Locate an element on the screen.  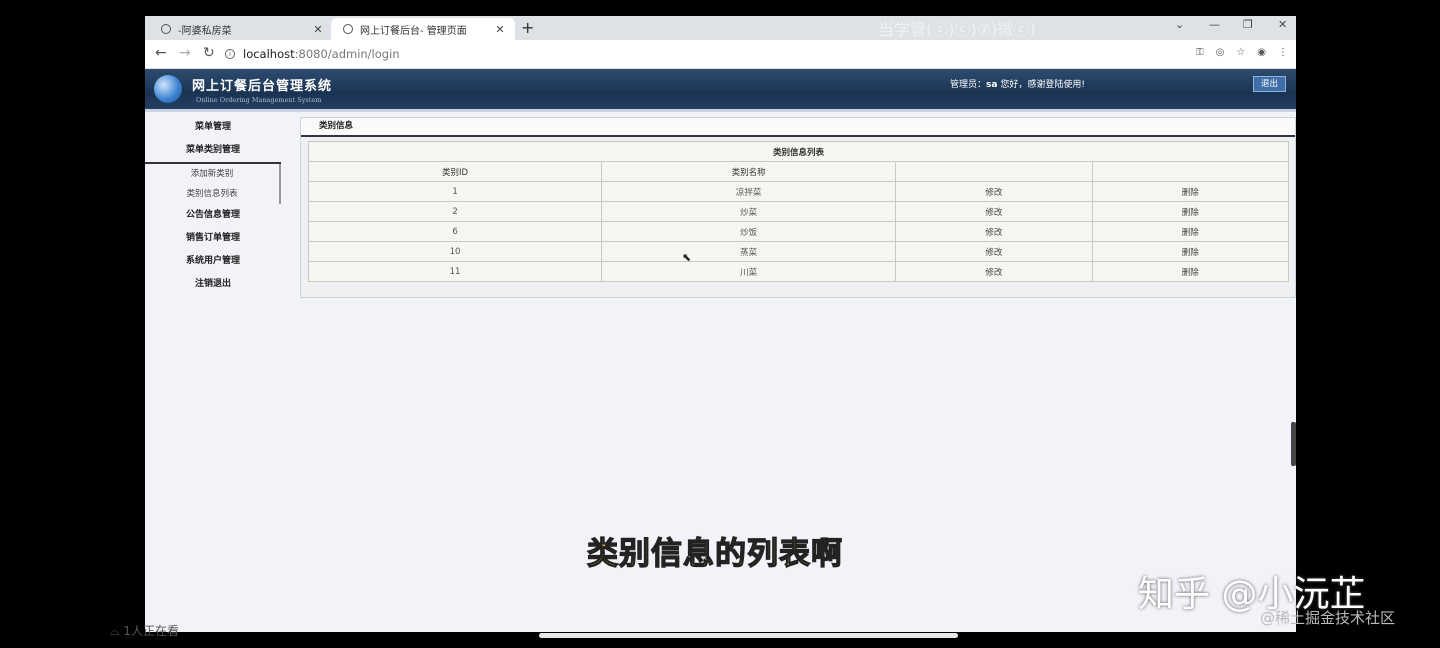
cell-id: 2 is located at coordinates (455, 211).